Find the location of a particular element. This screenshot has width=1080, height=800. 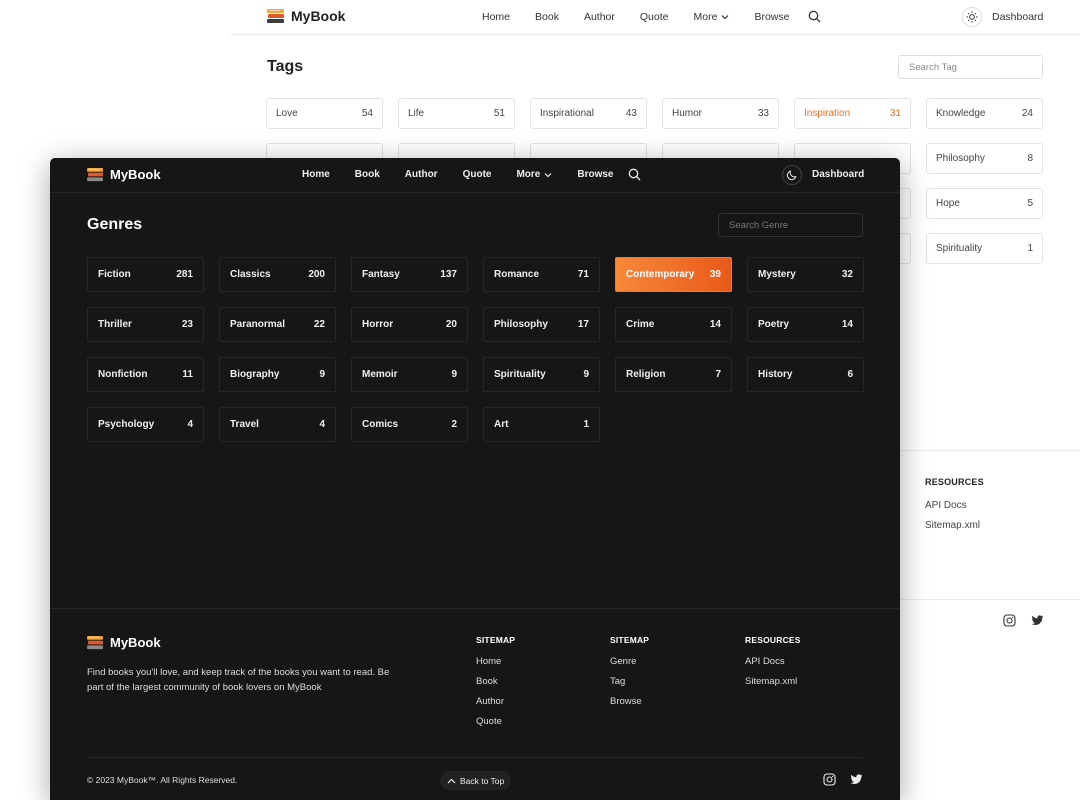

page-title: Tags is located at coordinates (285, 66).